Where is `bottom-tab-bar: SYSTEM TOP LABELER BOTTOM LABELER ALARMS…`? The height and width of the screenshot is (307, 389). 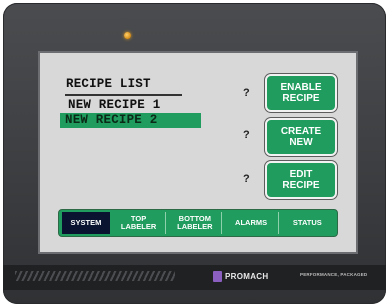
bottom-tab-bar: SYSTEM TOP LABELER BOTTOM LABELER ALARMS… is located at coordinates (198, 223).